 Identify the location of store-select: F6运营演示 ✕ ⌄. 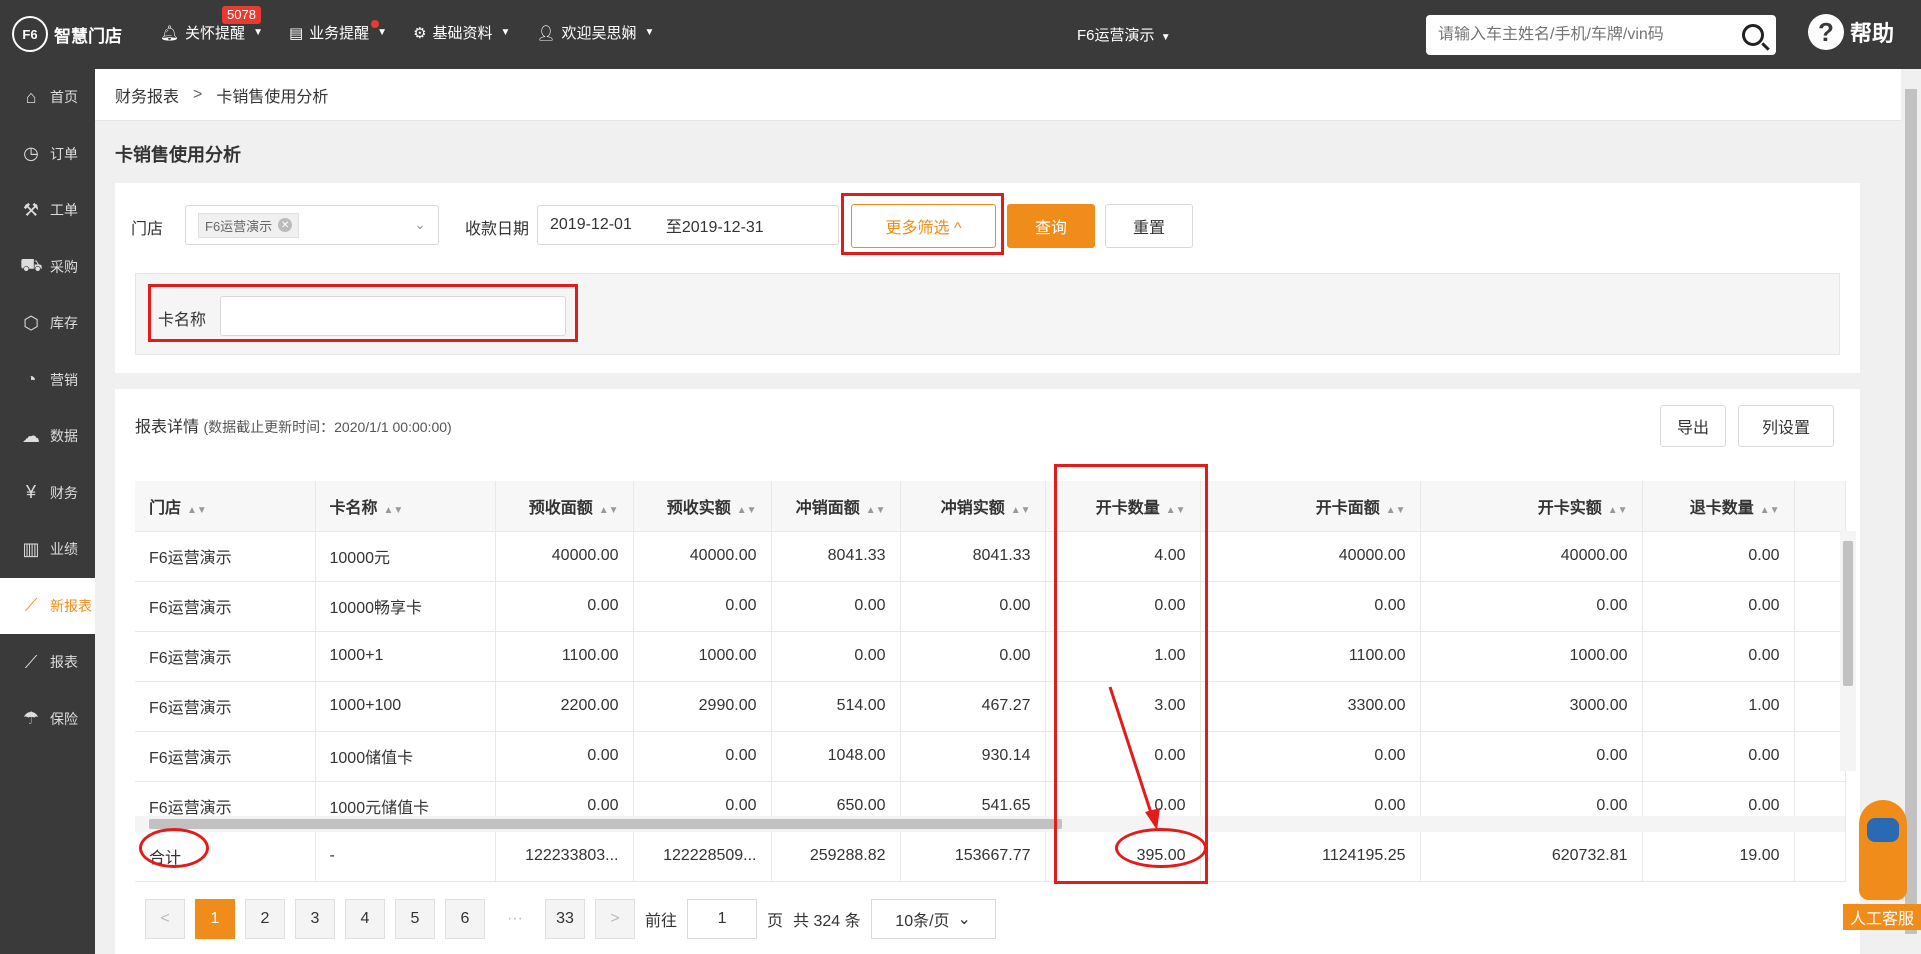
(312, 225).